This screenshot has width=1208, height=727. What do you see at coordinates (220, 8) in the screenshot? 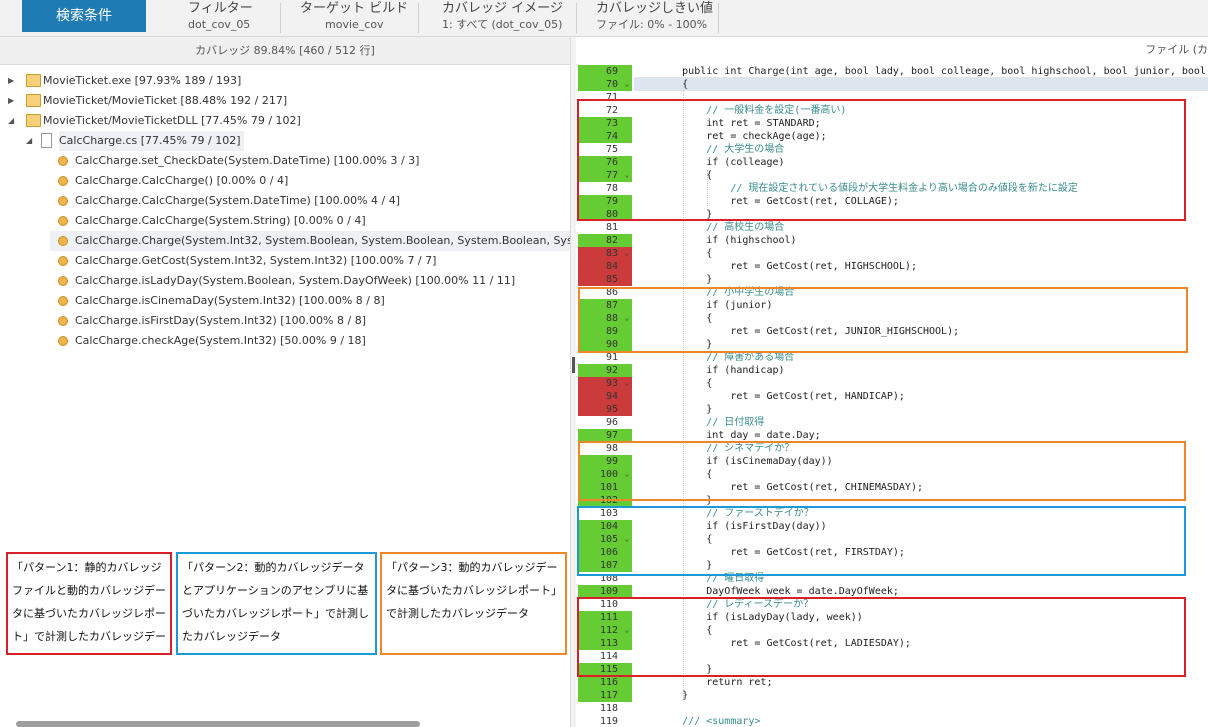
I see `filter-label: フィルター` at bounding box center [220, 8].